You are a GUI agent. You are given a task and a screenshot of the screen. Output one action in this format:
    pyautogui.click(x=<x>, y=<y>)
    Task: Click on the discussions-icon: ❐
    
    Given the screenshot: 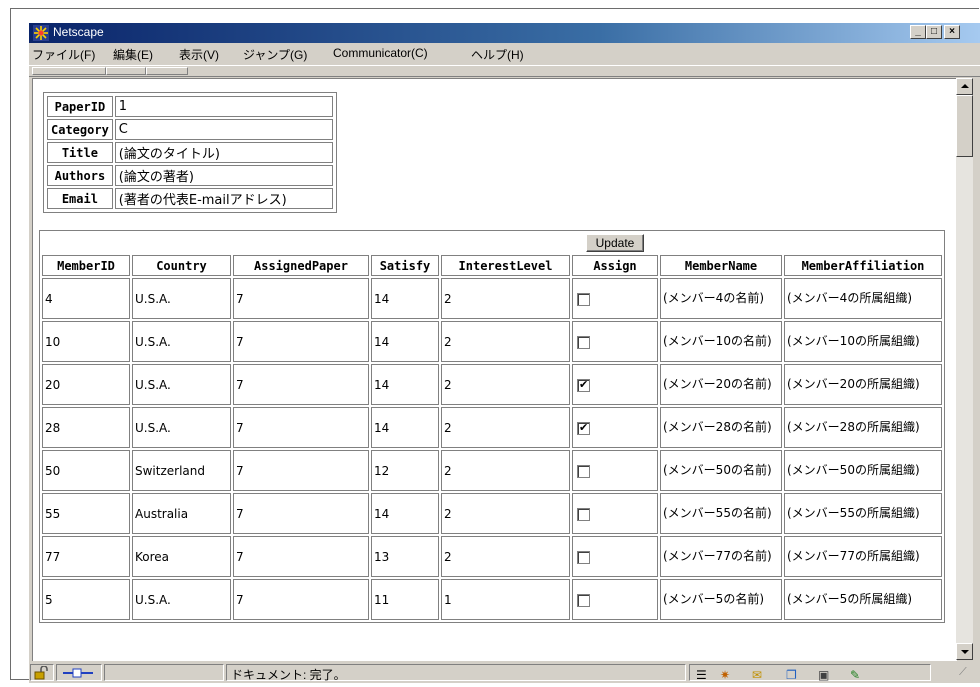 What is the action you would take?
    pyautogui.click(x=791, y=675)
    